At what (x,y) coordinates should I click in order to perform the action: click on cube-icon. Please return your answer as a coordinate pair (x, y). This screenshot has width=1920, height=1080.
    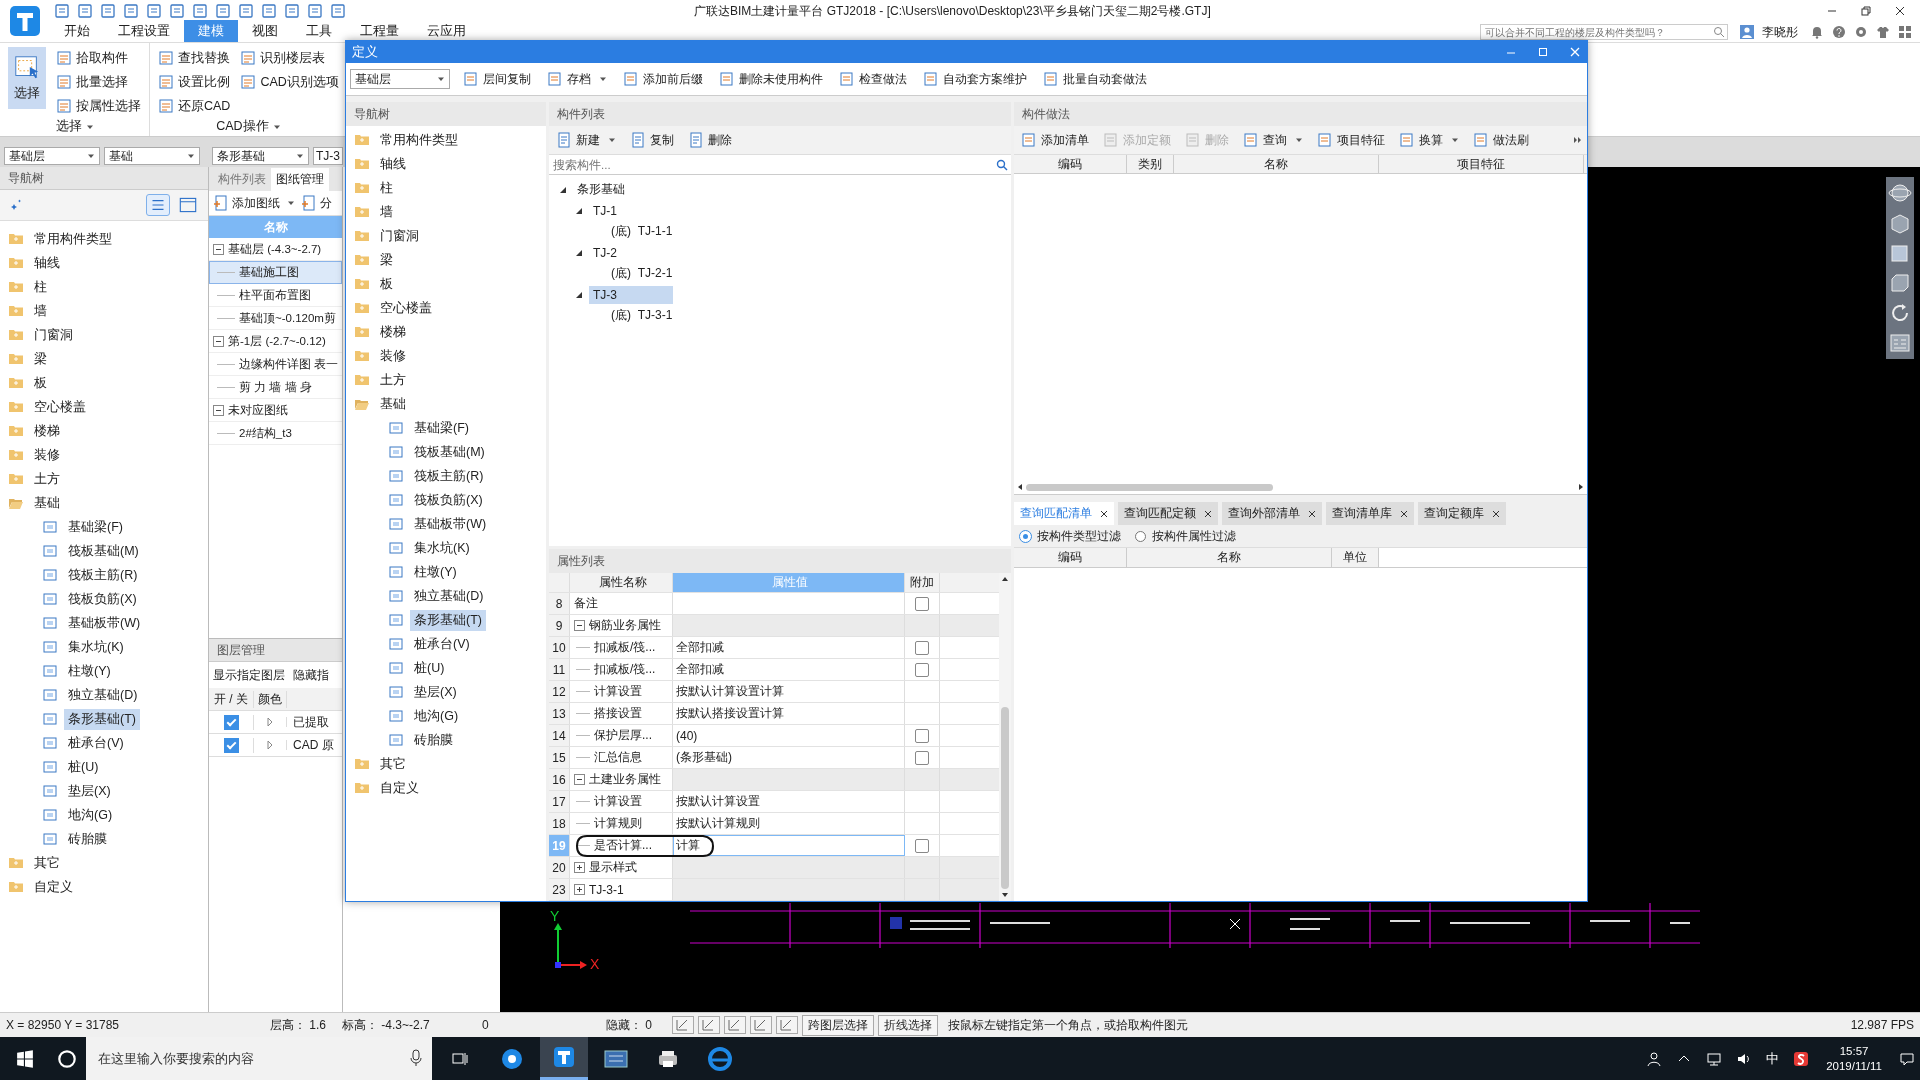
    Looking at the image, I should click on (1900, 283).